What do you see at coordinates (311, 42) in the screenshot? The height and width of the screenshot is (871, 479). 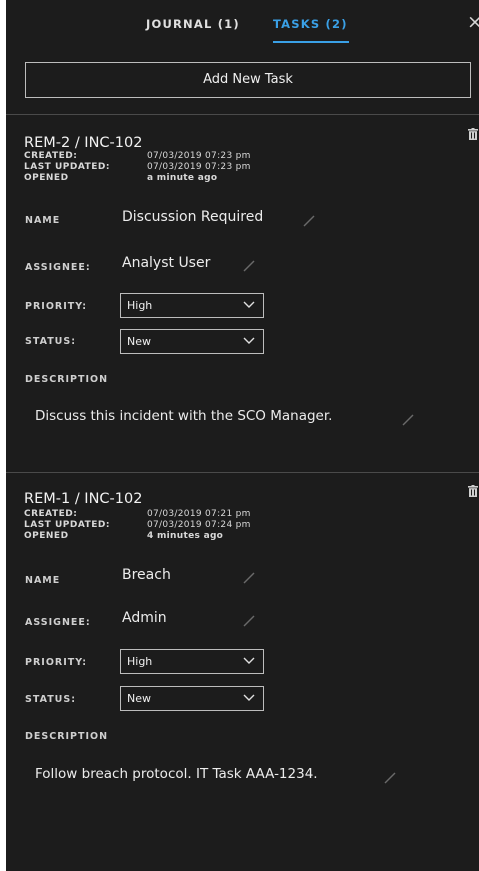 I see `active-tab-indicator` at bounding box center [311, 42].